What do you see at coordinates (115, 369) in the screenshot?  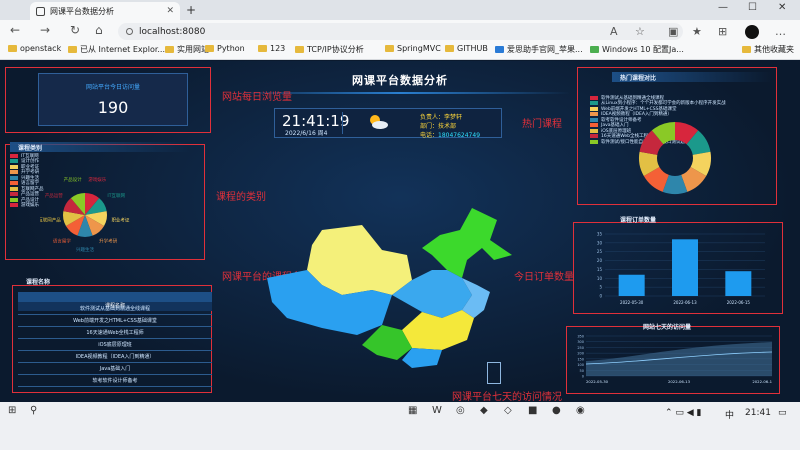 I see `table-row: Java基础入门` at bounding box center [115, 369].